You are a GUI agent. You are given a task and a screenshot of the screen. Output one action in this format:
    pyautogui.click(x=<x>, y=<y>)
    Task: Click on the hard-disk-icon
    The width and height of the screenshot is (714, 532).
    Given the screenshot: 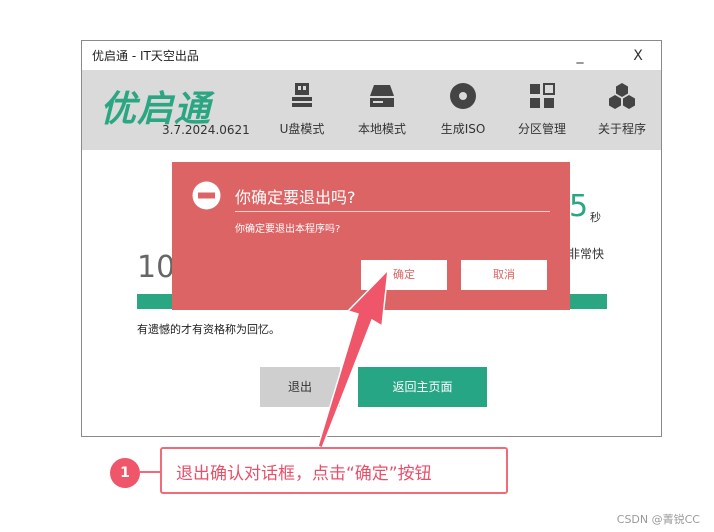 What is the action you would take?
    pyautogui.click(x=382, y=96)
    